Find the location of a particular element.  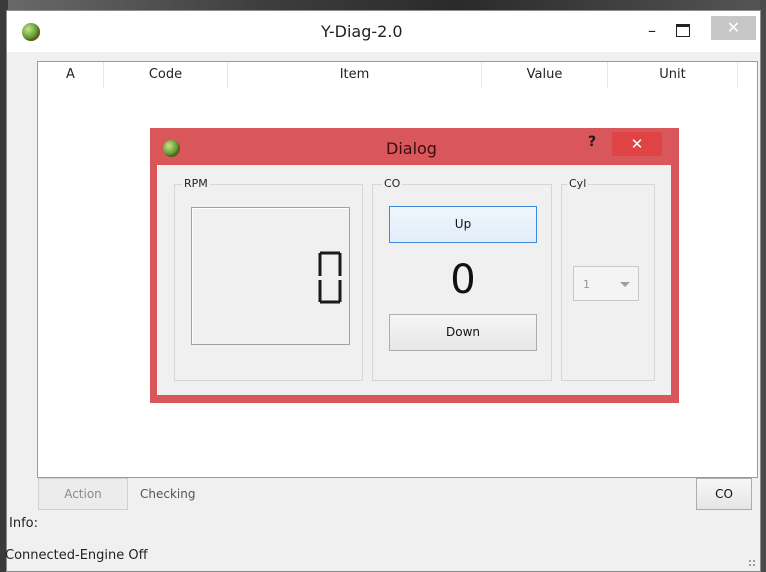

dropdown-arrow-icon is located at coordinates (625, 284).